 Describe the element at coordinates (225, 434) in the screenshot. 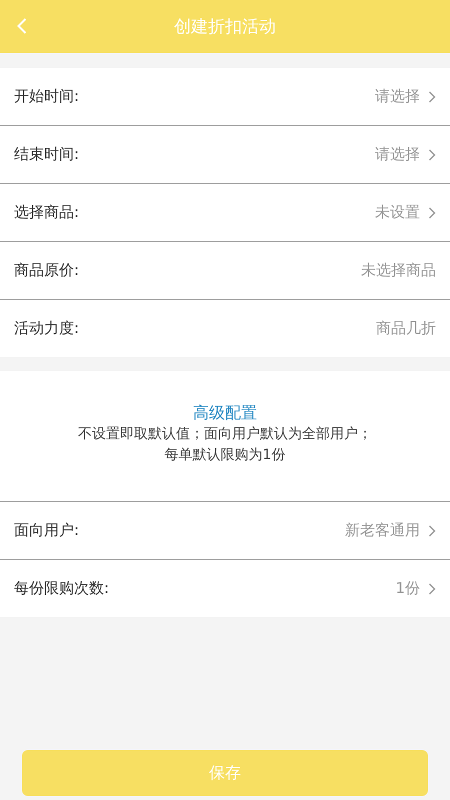

I see `note-text: 不设置即取默认值；面向用户默认为全部用户；` at that location.